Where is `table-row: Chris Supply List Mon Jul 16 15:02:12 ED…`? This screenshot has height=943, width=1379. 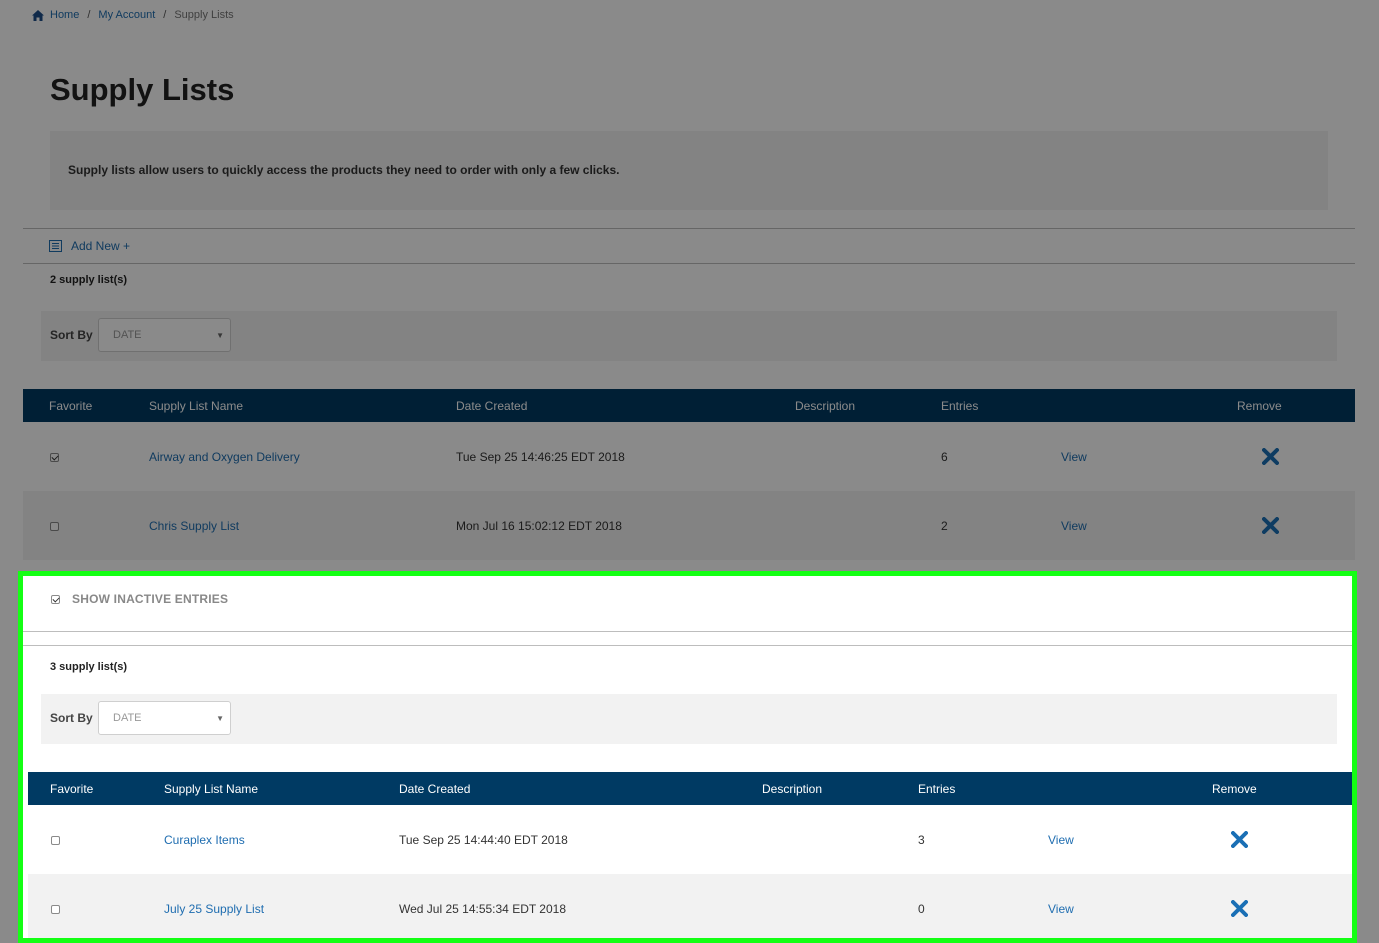 table-row: Chris Supply List Mon Jul 16 15:02:12 ED… is located at coordinates (689, 525).